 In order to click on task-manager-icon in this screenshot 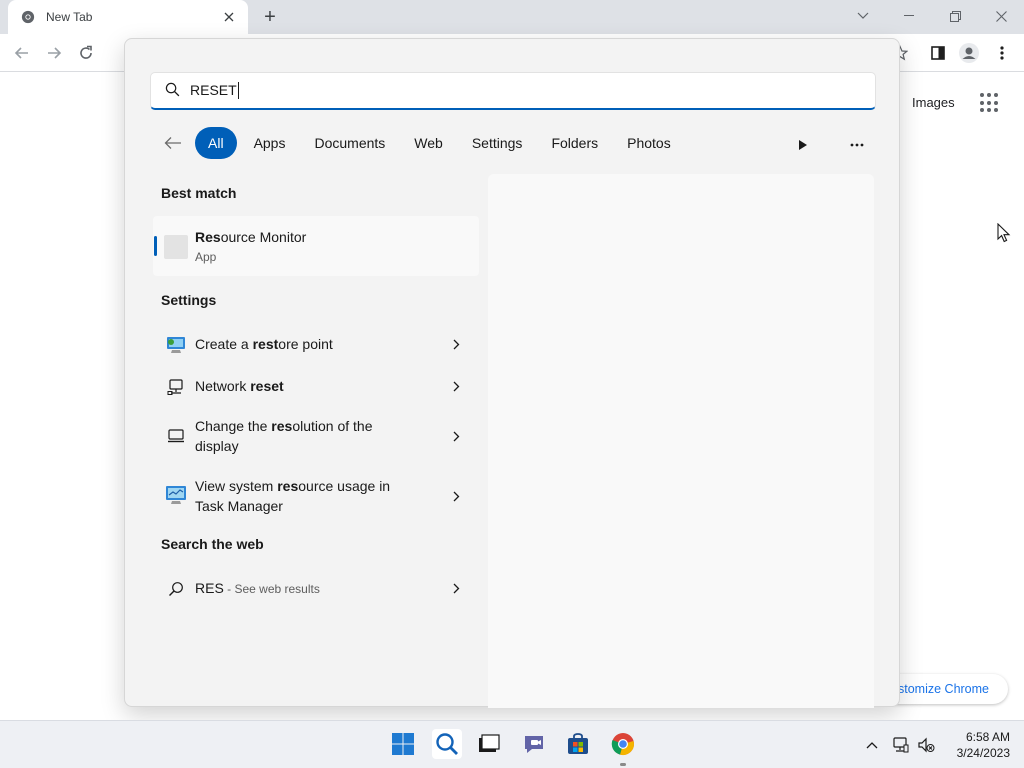, I will do `click(176, 495)`.